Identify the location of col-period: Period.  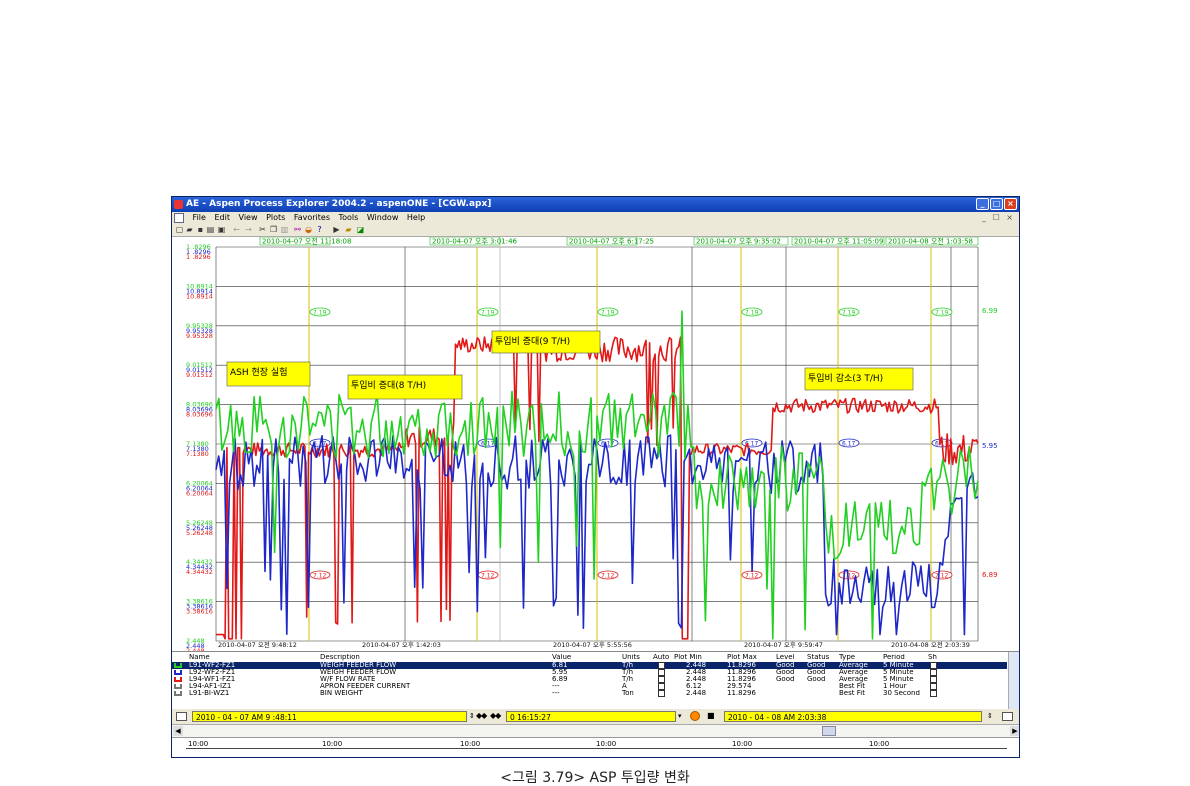
(894, 657).